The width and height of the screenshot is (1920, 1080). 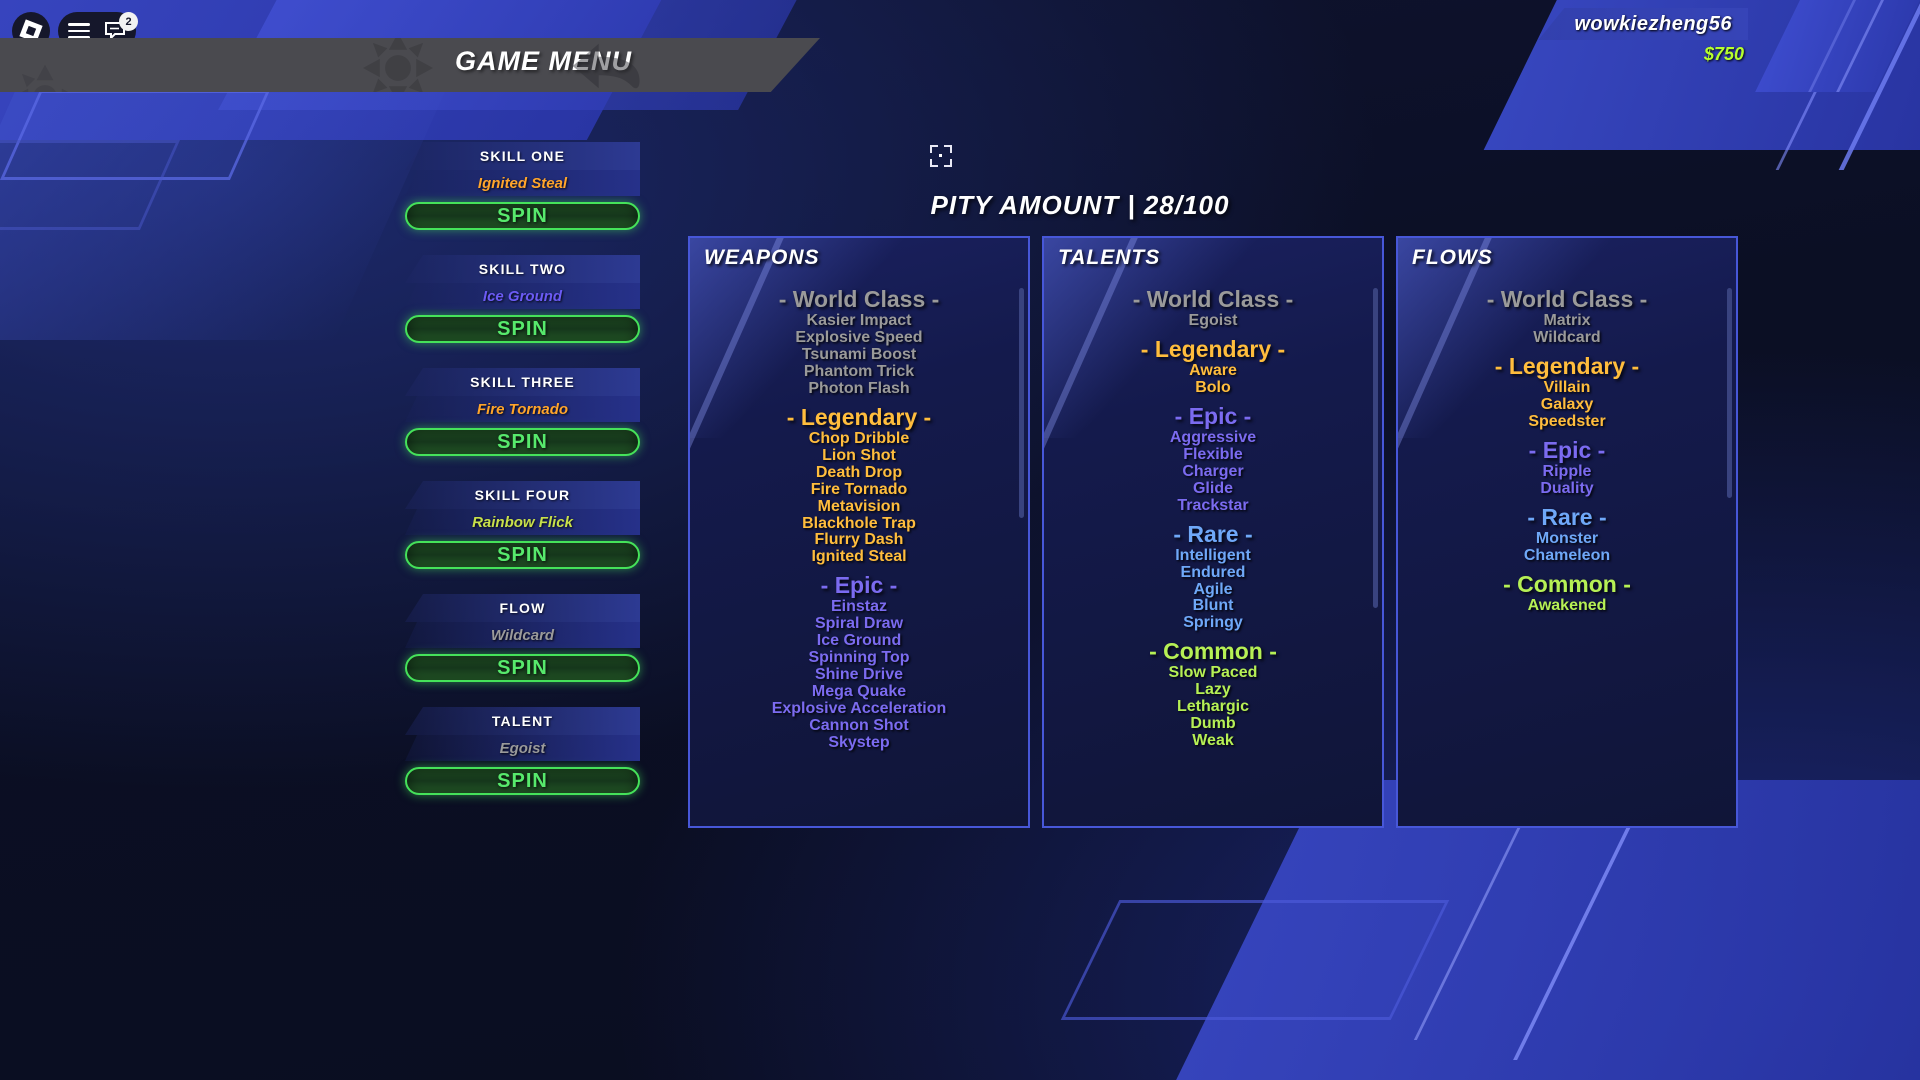 I want to click on rarity-list-item: Matrix, so click(x=1567, y=321).